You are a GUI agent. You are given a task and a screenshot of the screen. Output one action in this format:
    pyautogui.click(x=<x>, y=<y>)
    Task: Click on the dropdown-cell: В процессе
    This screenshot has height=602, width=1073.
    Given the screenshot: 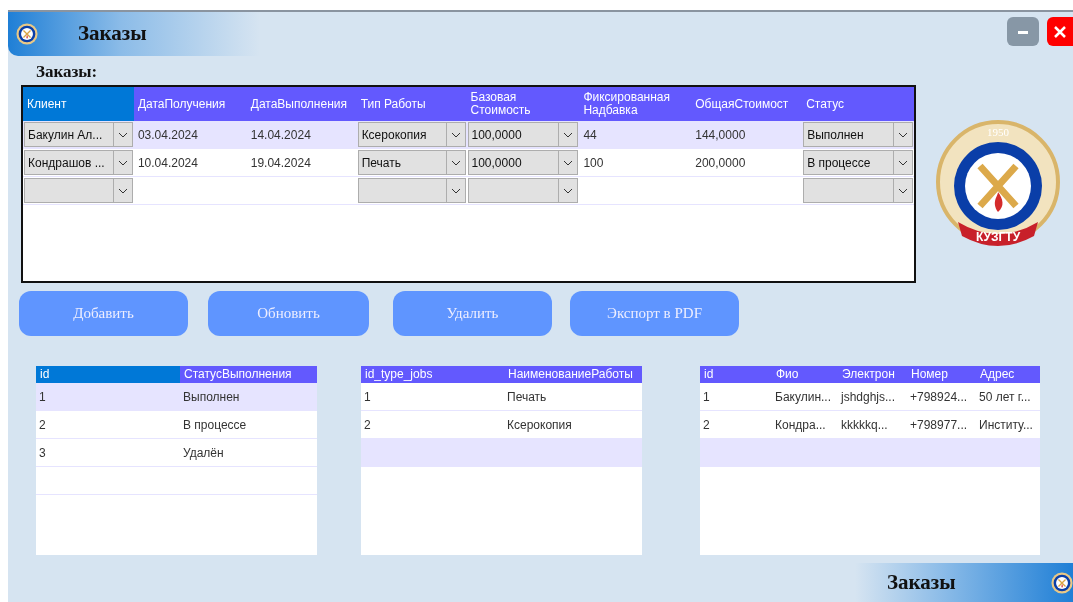 What is the action you would take?
    pyautogui.click(x=858, y=162)
    